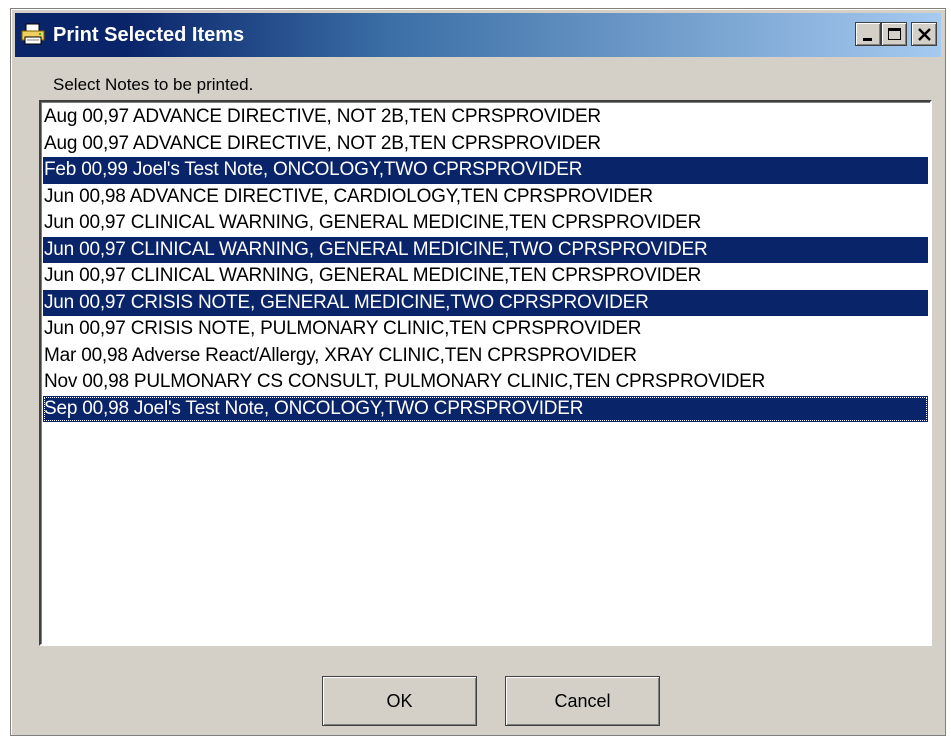  Describe the element at coordinates (149, 35) in the screenshot. I see `window-title: Print Selected Items` at that location.